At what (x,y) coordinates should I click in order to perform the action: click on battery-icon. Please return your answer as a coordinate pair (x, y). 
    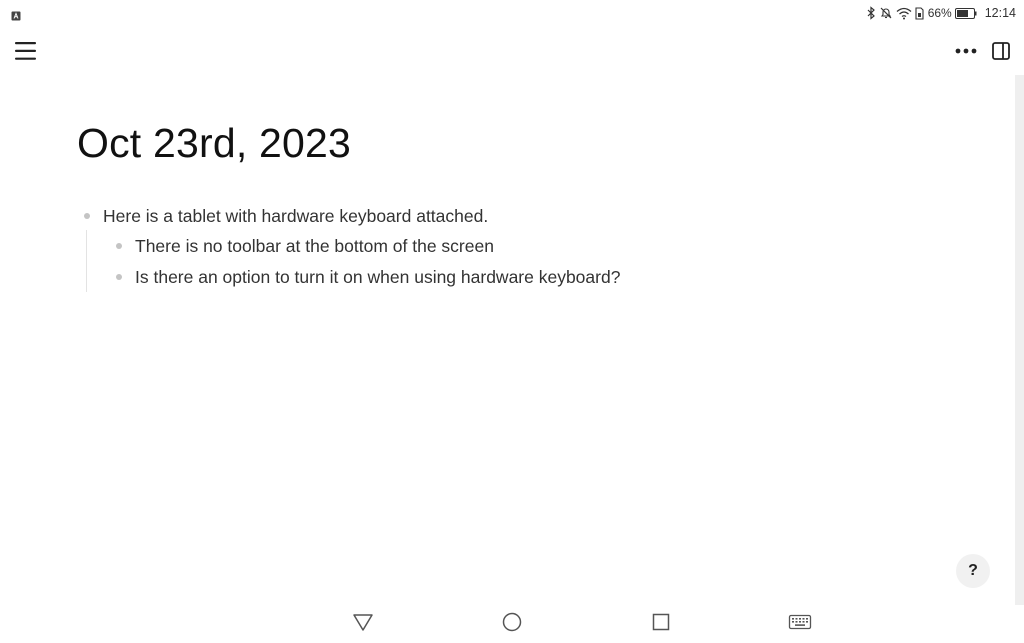
    Looking at the image, I should click on (965, 13).